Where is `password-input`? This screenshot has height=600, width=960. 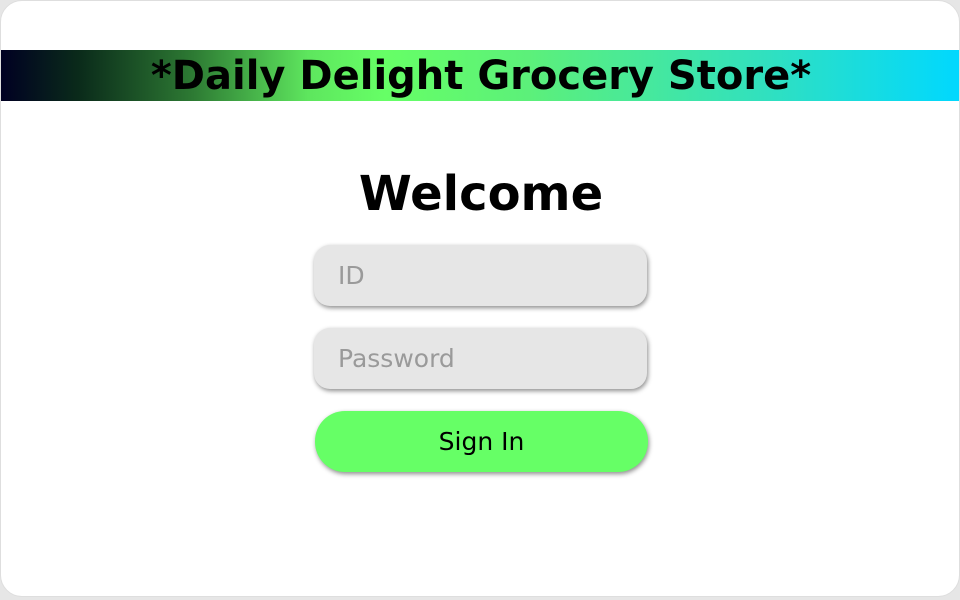 password-input is located at coordinates (480, 358).